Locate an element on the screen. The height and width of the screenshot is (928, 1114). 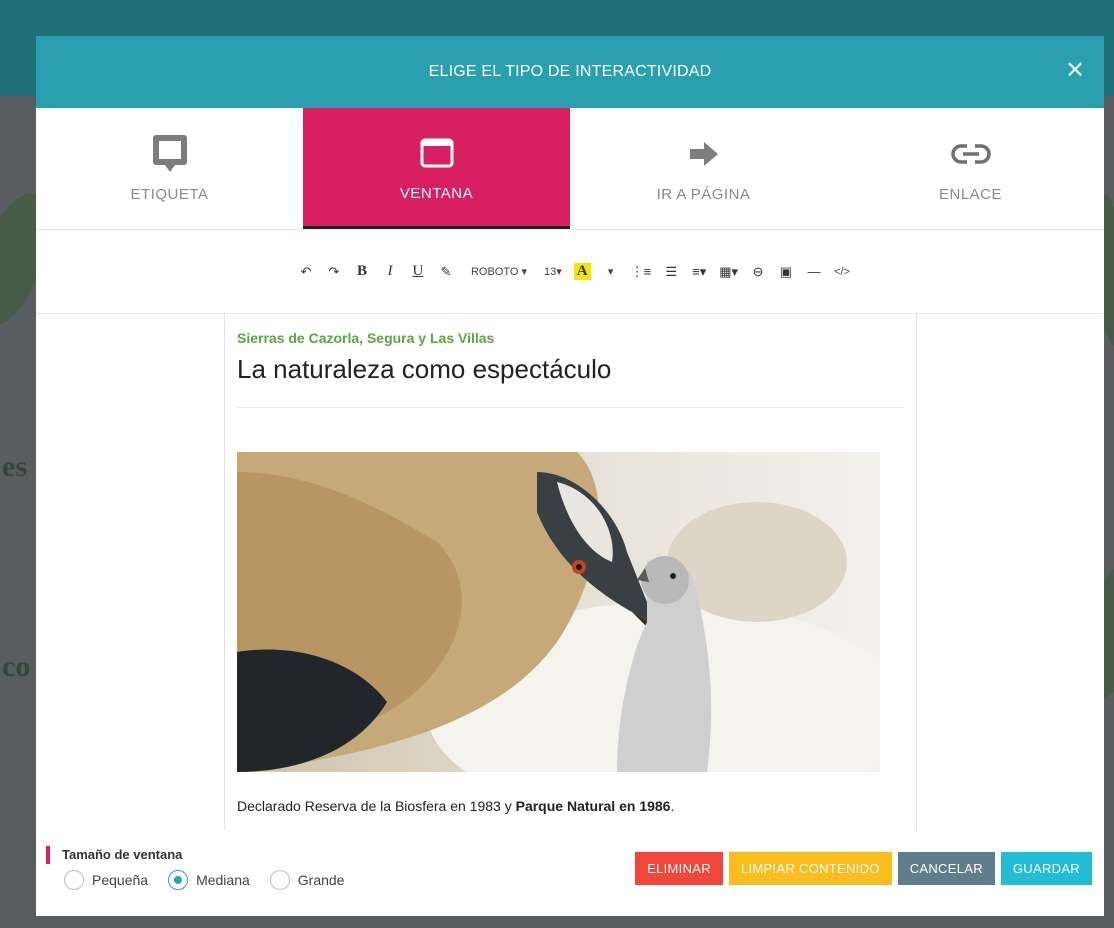
italic-glyph: I is located at coordinates (390, 271).